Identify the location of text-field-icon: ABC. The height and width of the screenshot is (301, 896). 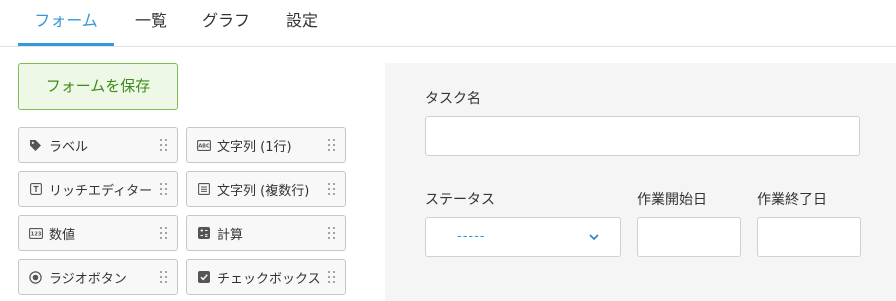
(203, 145).